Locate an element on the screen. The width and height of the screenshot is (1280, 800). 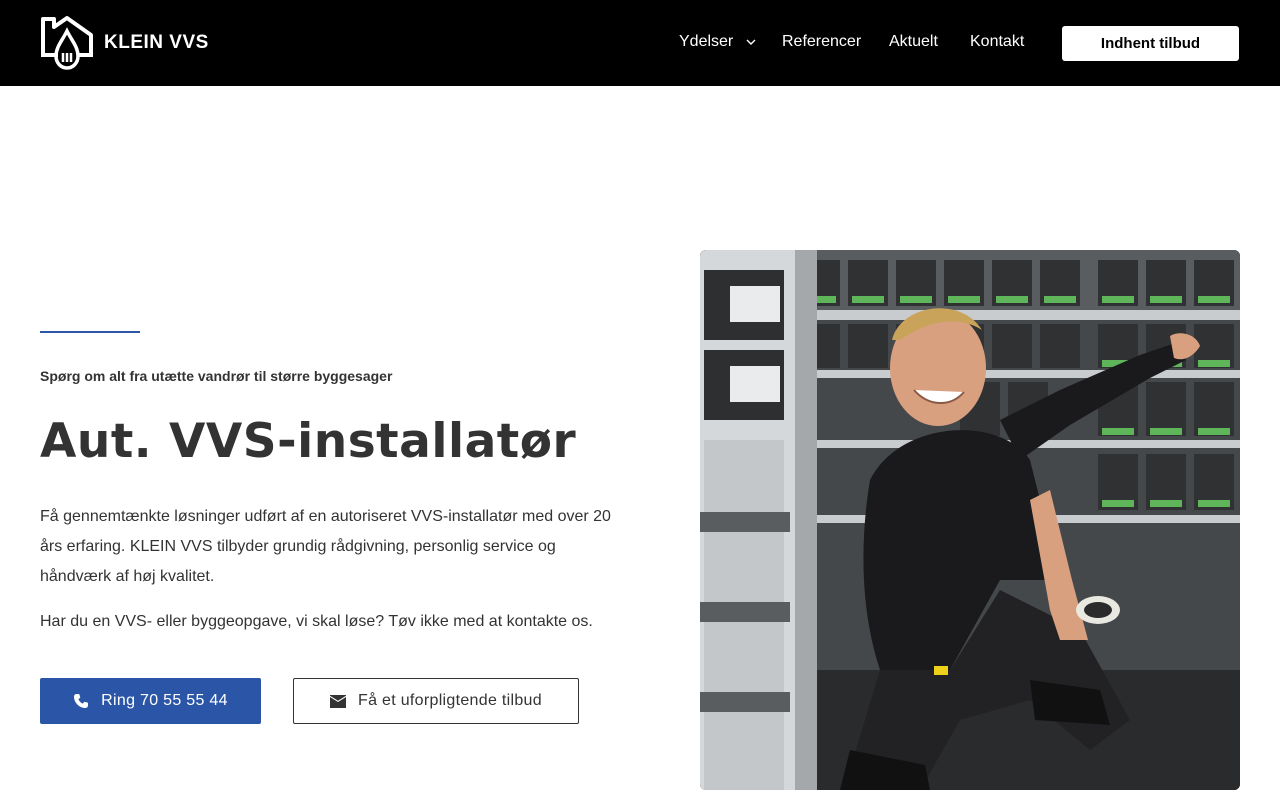
nav-item-aktuelt: Aktuelt is located at coordinates (913, 42).